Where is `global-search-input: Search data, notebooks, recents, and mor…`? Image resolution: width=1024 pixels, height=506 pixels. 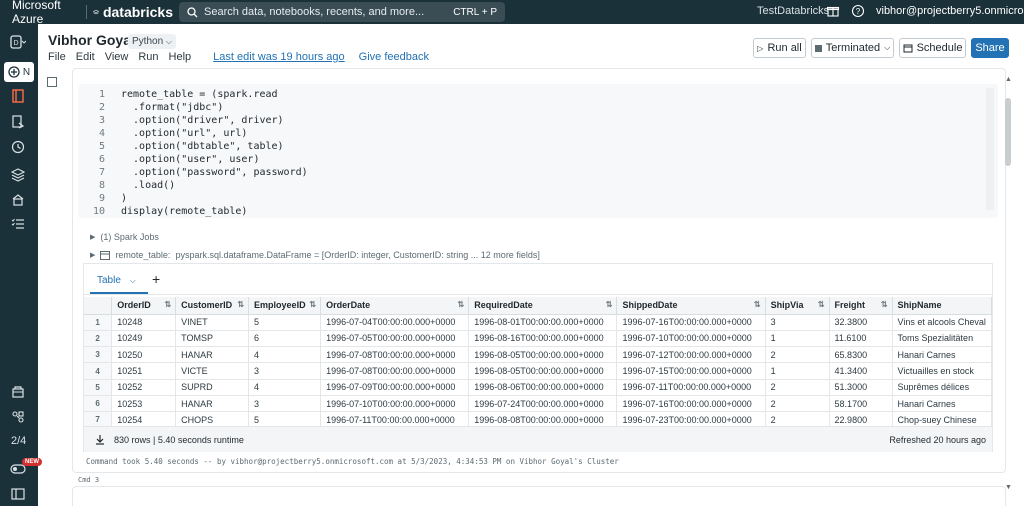 global-search-input: Search data, notebooks, recents, and mor… is located at coordinates (342, 12).